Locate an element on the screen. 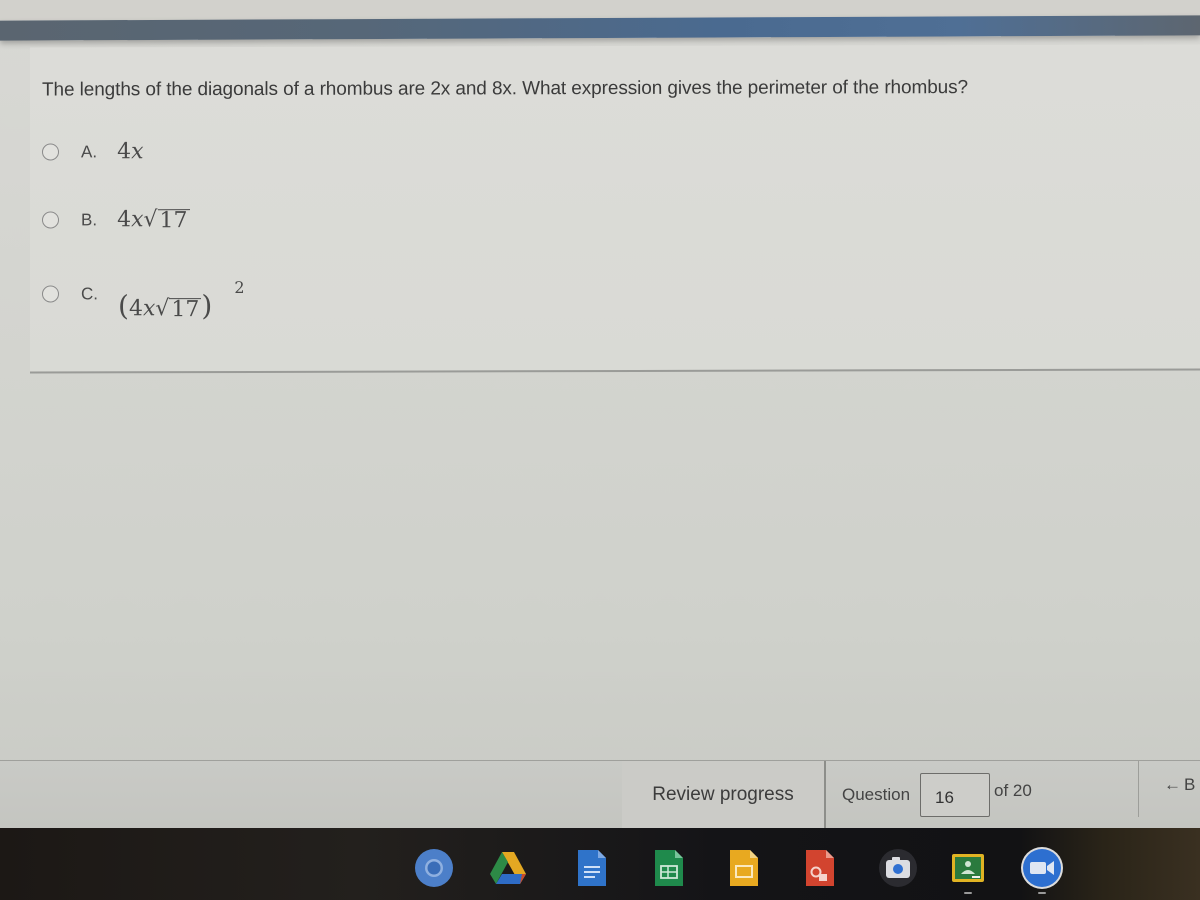  os-shelf is located at coordinates (600, 864).